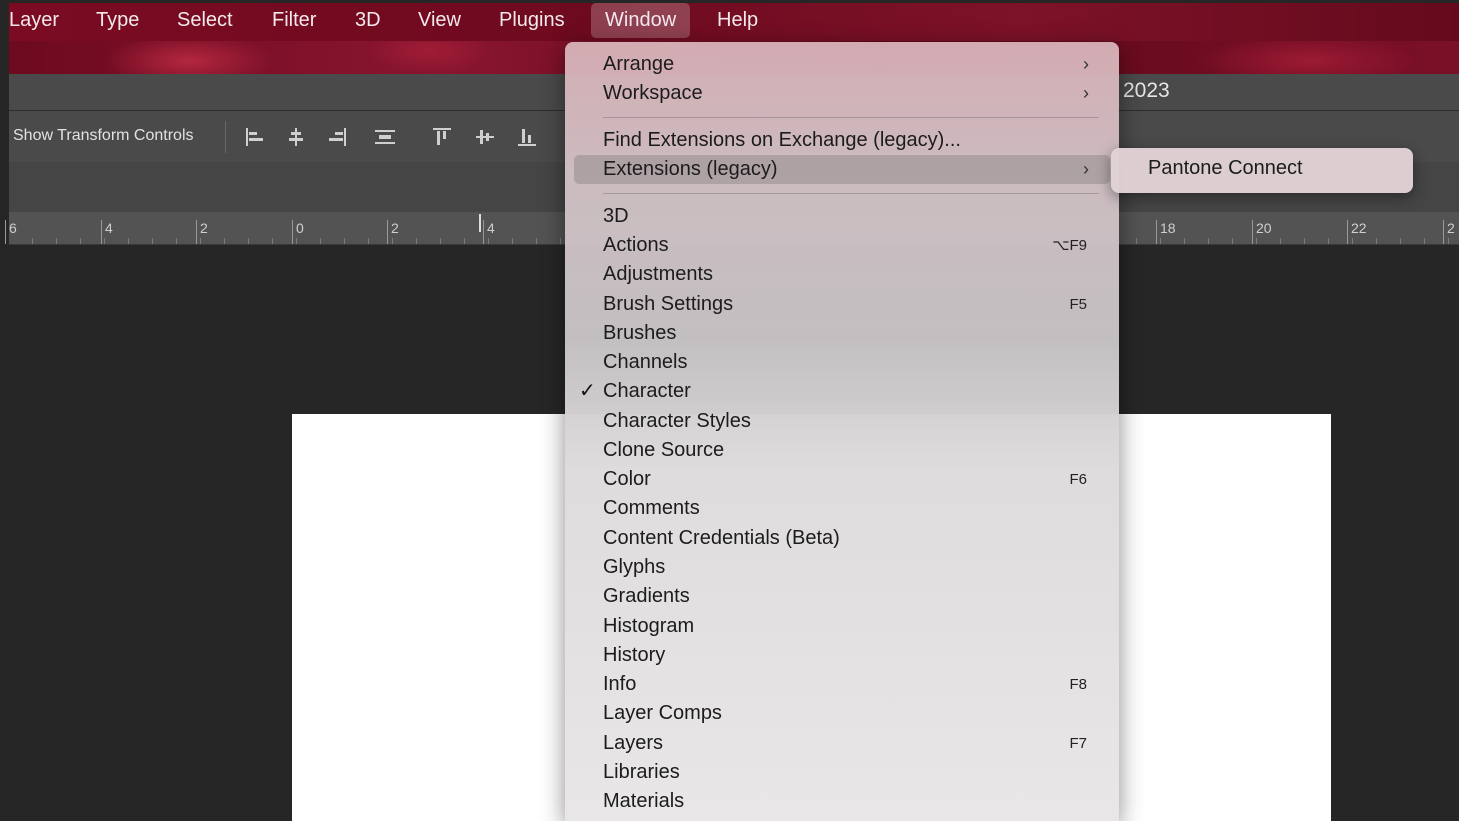  What do you see at coordinates (294, 20) in the screenshot?
I see `menu-filter: Filter` at bounding box center [294, 20].